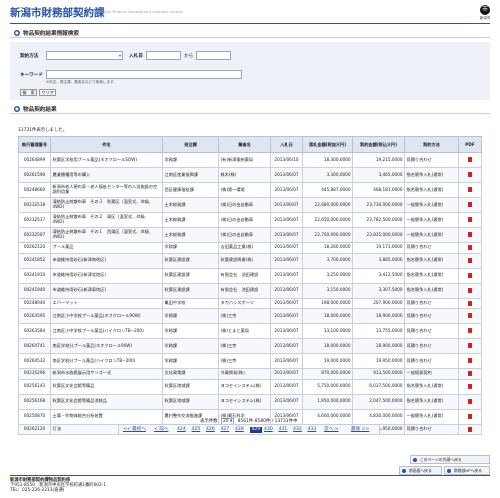 The height and width of the screenshot is (498, 500). Describe the element at coordinates (134, 430) in the screenshot. I see `first-page-link: << 最初へ` at that location.